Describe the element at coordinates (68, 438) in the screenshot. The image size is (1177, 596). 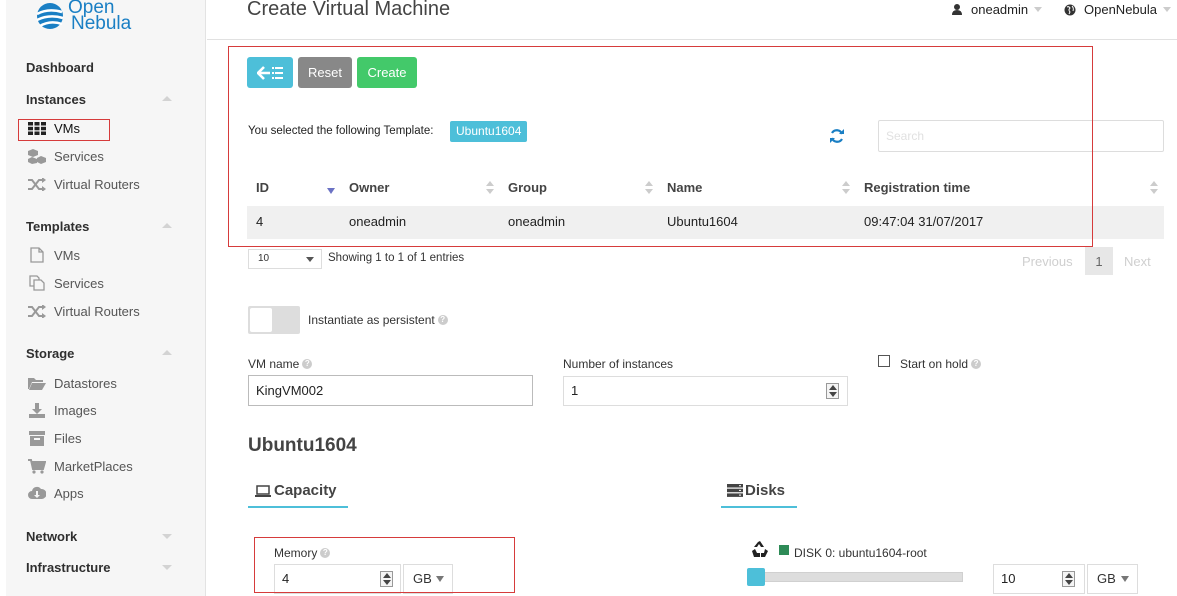
I see `sidebar-item-label: Files` at that location.